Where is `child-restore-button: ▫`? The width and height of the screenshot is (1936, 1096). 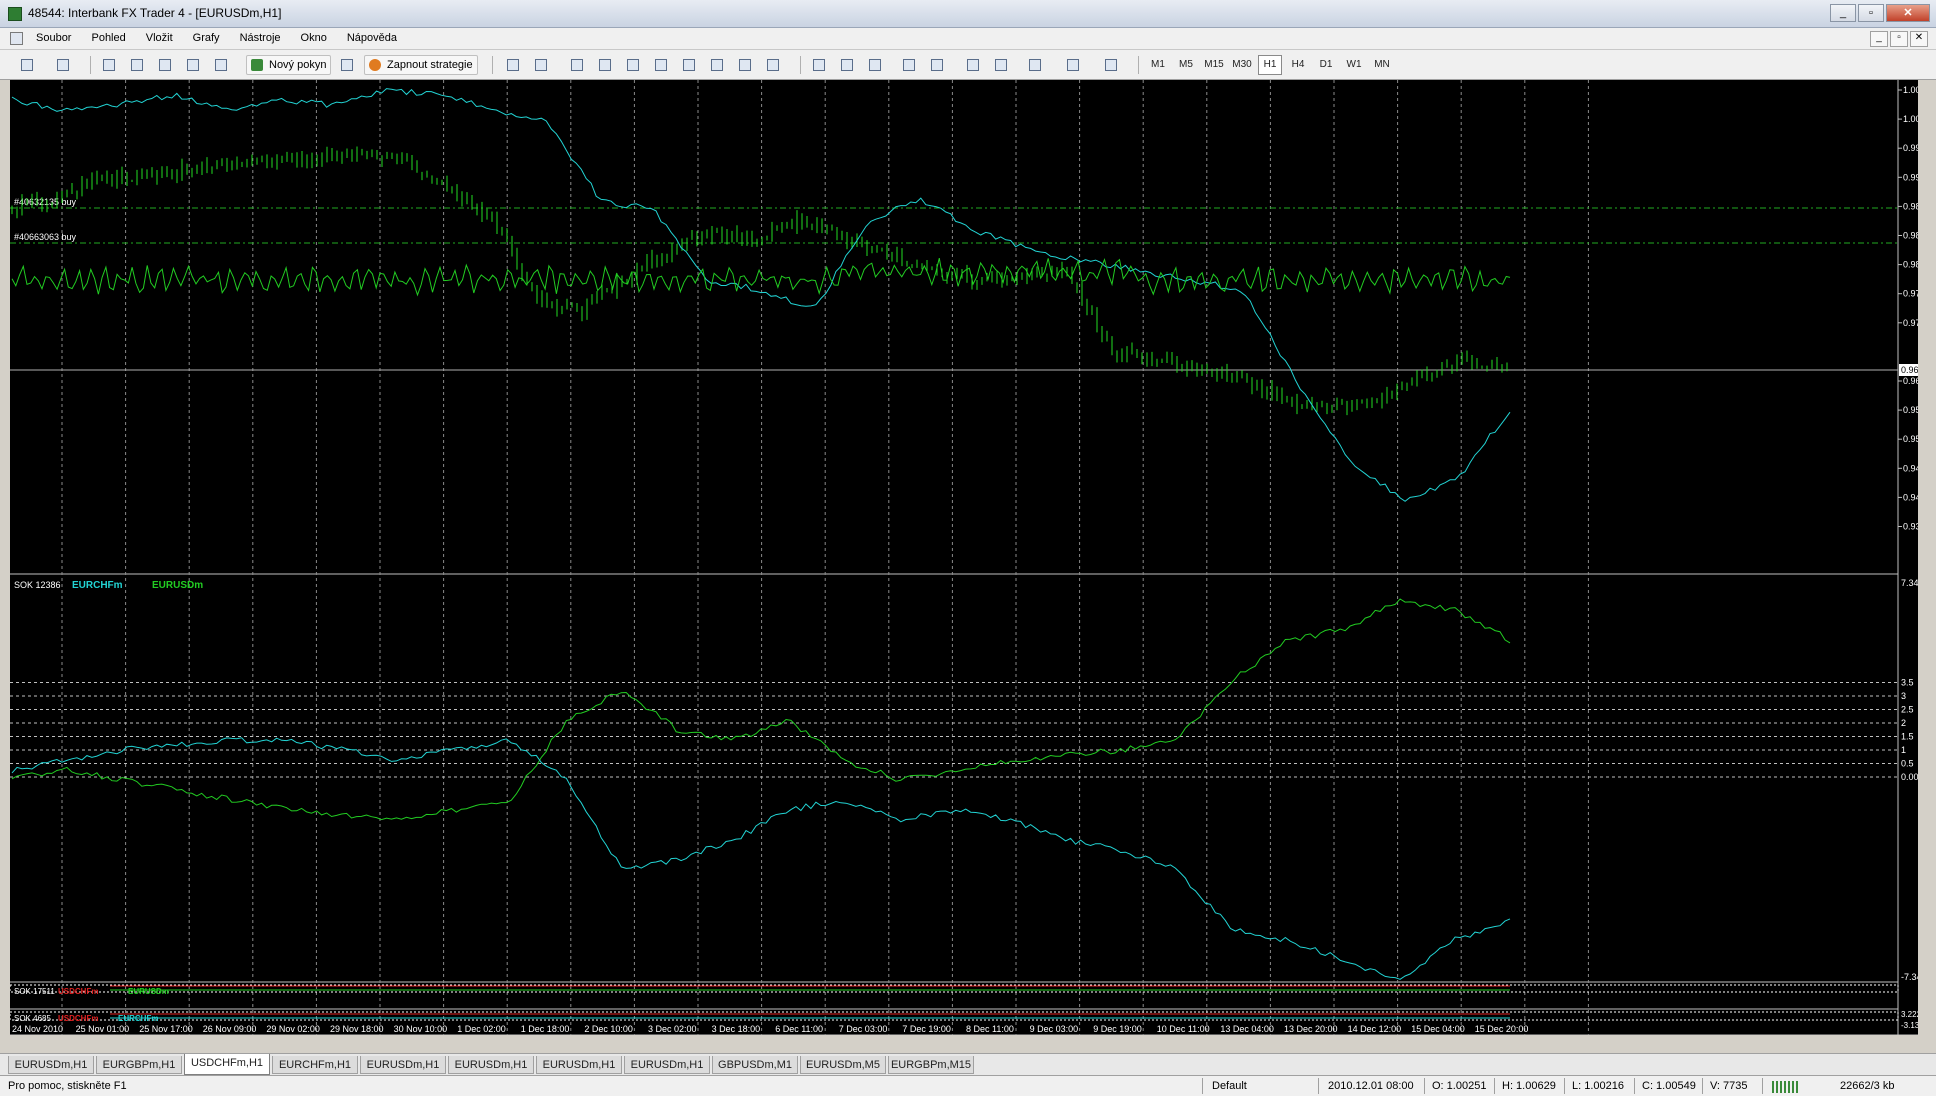 child-restore-button: ▫ is located at coordinates (1899, 39).